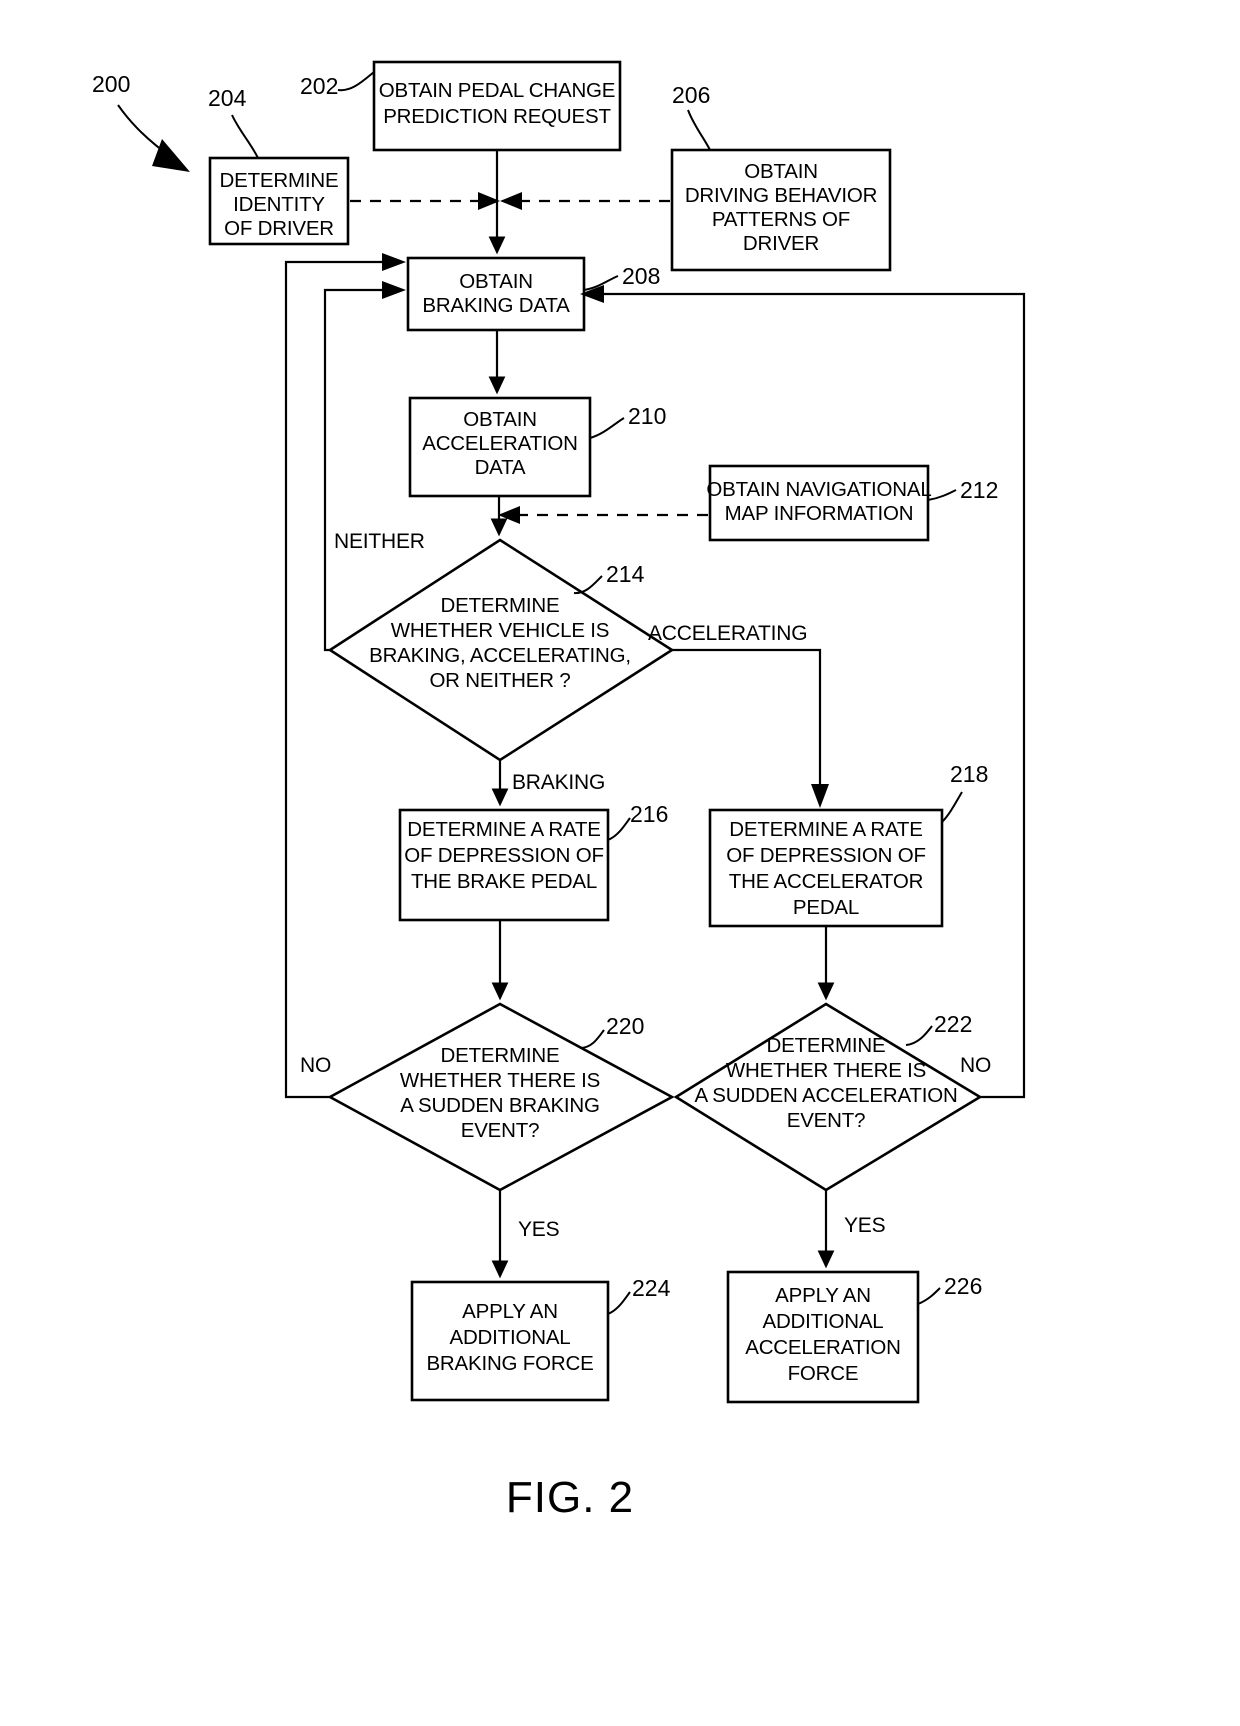 The height and width of the screenshot is (1726, 1240). I want to click on node-226-line-1: APPLY AN, so click(823, 1295).